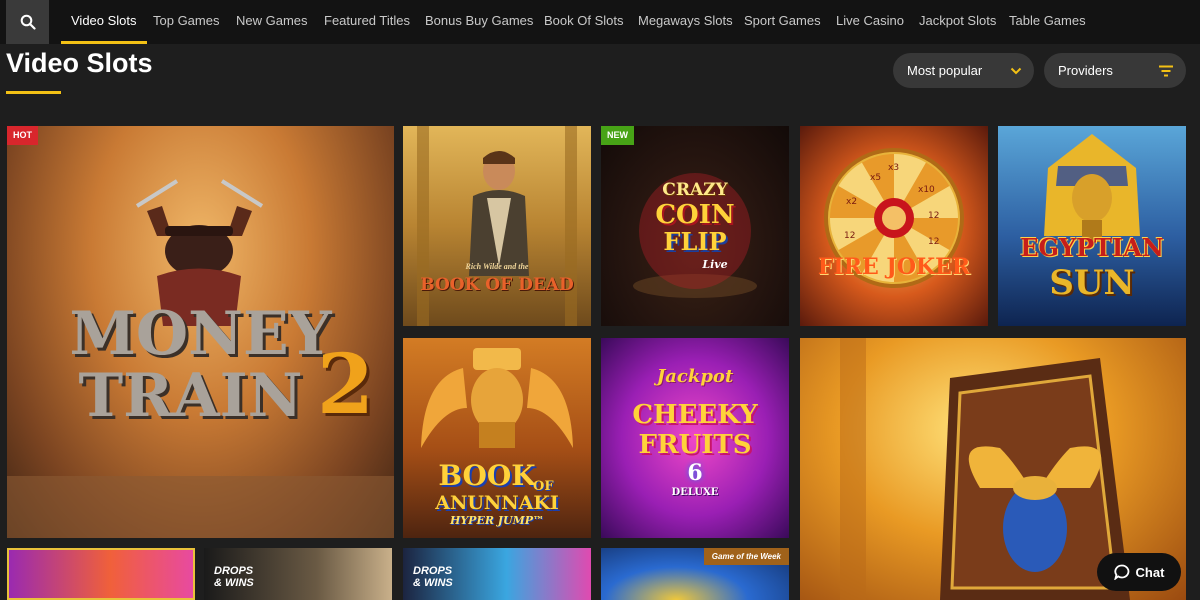  I want to click on tab-book-of-slots: Book Of Slots, so click(583, 22).